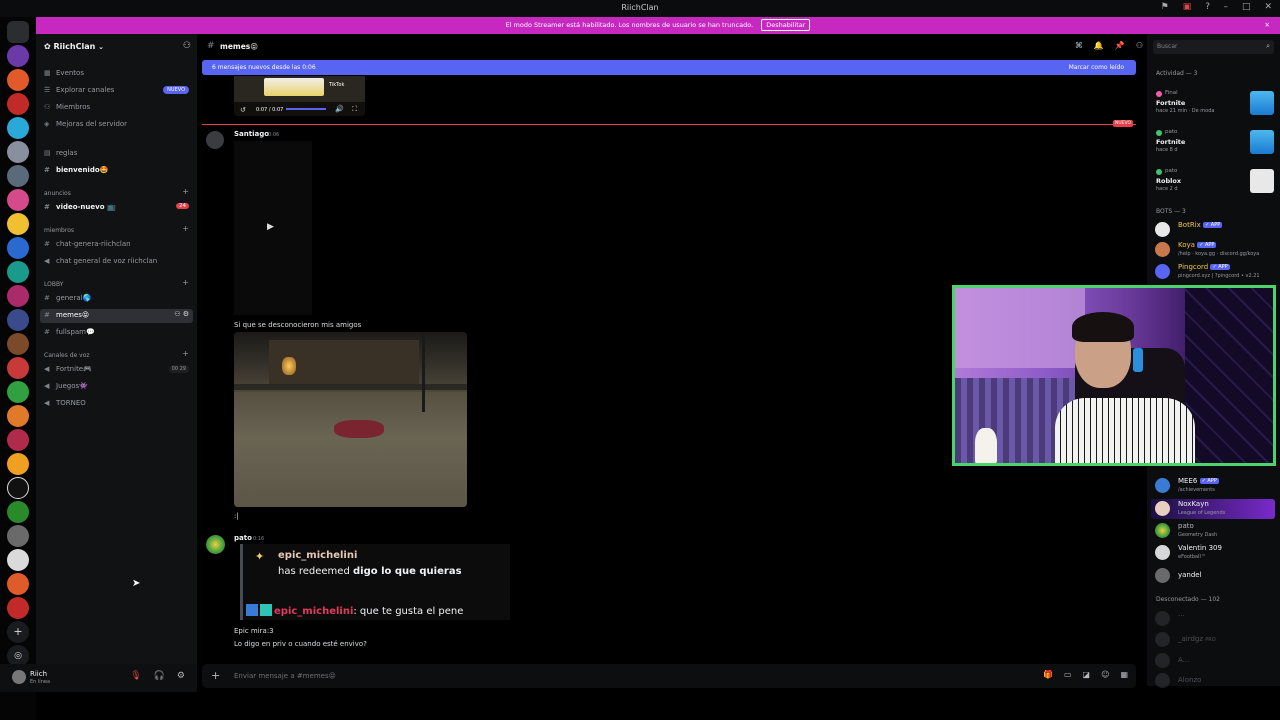  Describe the element at coordinates (100, 261) in the screenshot. I see `channel-chat-voz: ◀ chat general de voz riichclan` at that location.